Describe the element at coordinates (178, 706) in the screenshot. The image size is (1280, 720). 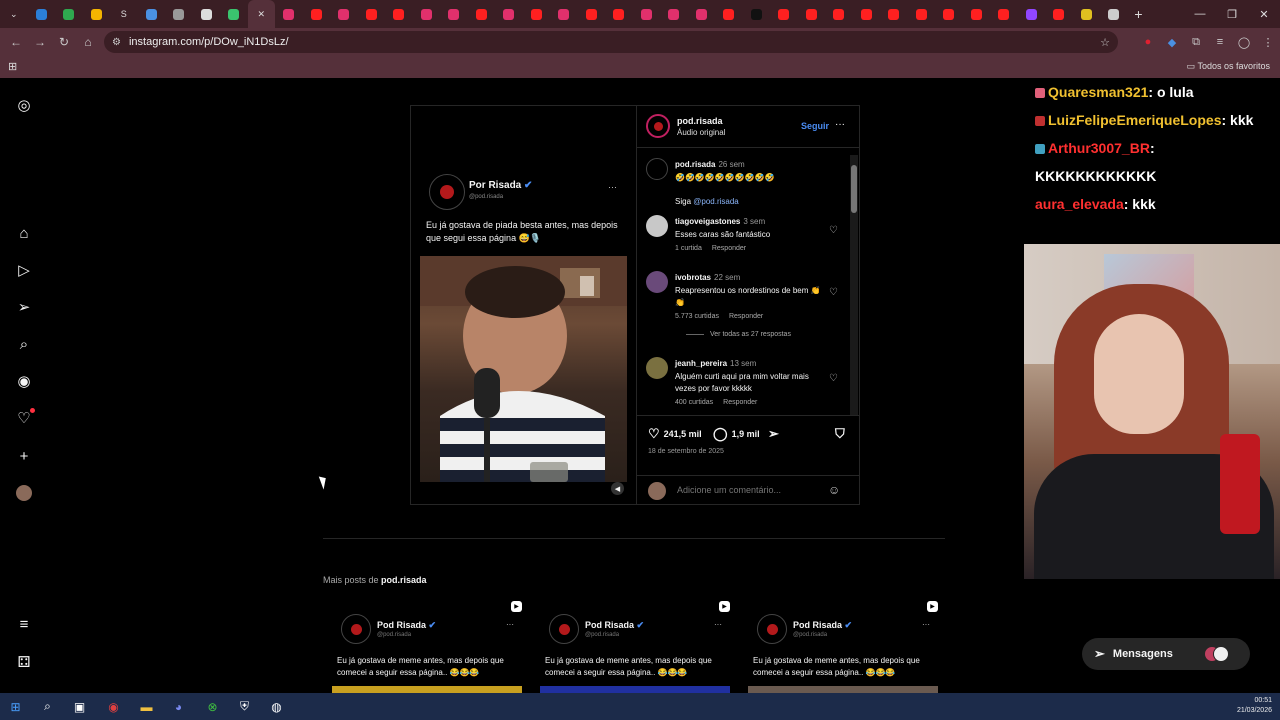
I see `discord-icon: ◕` at that location.